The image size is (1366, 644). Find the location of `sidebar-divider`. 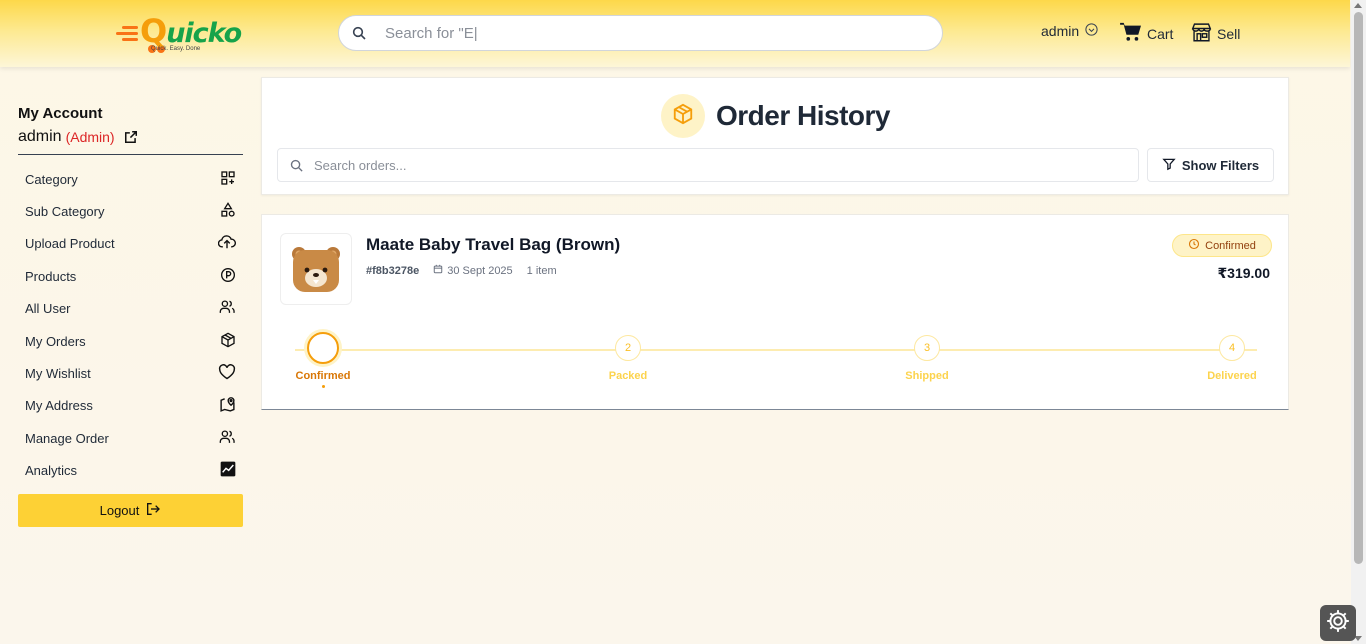

sidebar-divider is located at coordinates (130, 154).